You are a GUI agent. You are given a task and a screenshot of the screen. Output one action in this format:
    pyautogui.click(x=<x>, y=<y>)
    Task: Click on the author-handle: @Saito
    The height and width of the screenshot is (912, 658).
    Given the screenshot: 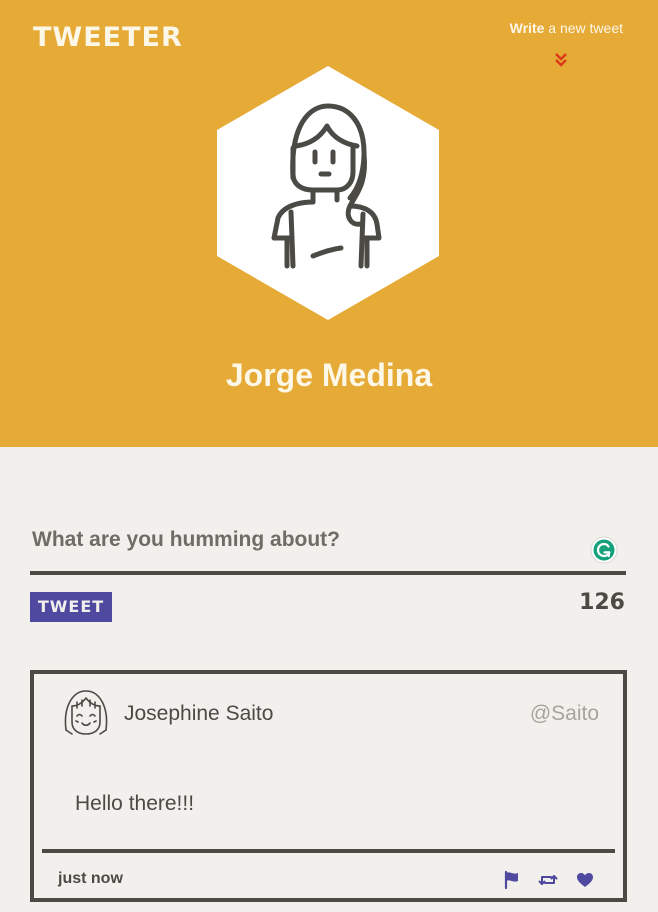 What is the action you would take?
    pyautogui.click(x=564, y=713)
    